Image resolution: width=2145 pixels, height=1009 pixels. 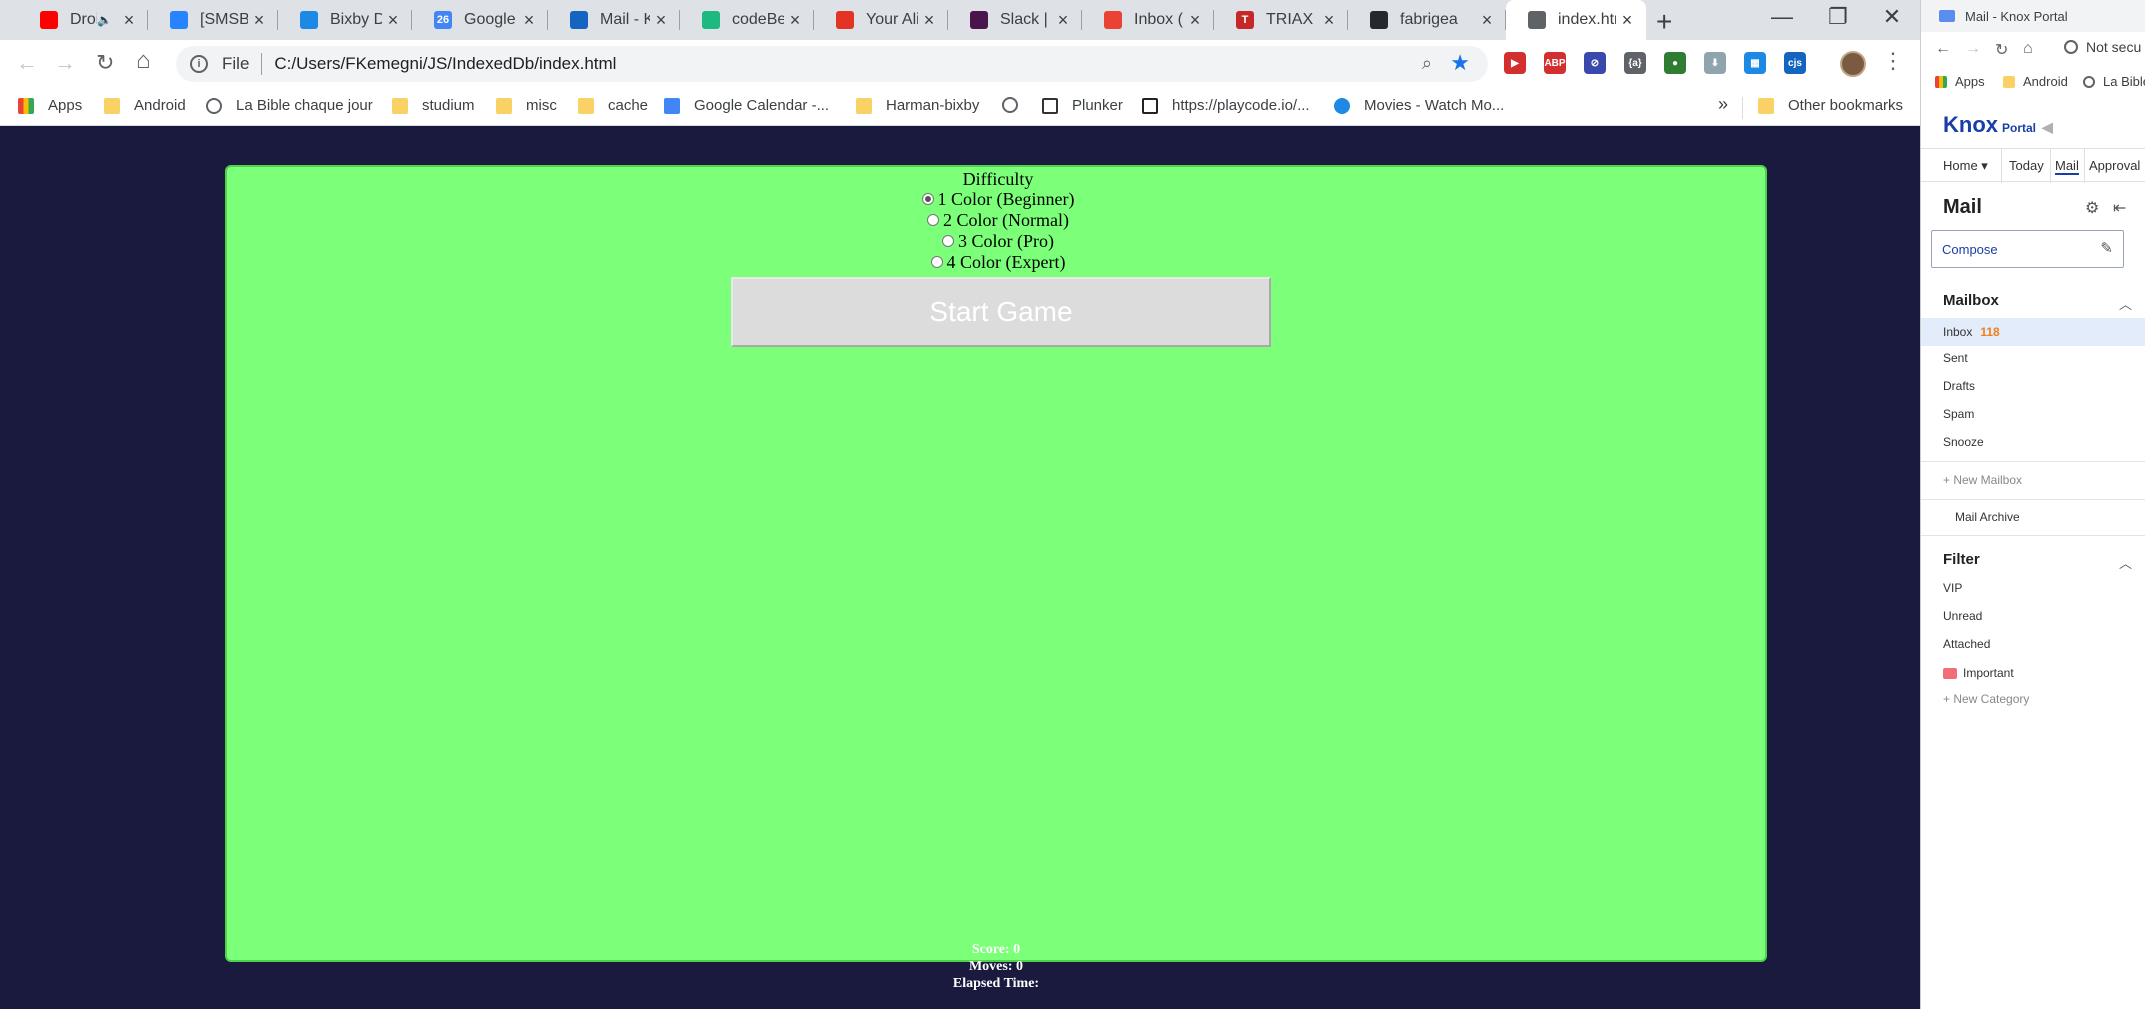 What do you see at coordinates (480, 20) in the screenshot?
I see `tab-4: 26 Google C×` at bounding box center [480, 20].